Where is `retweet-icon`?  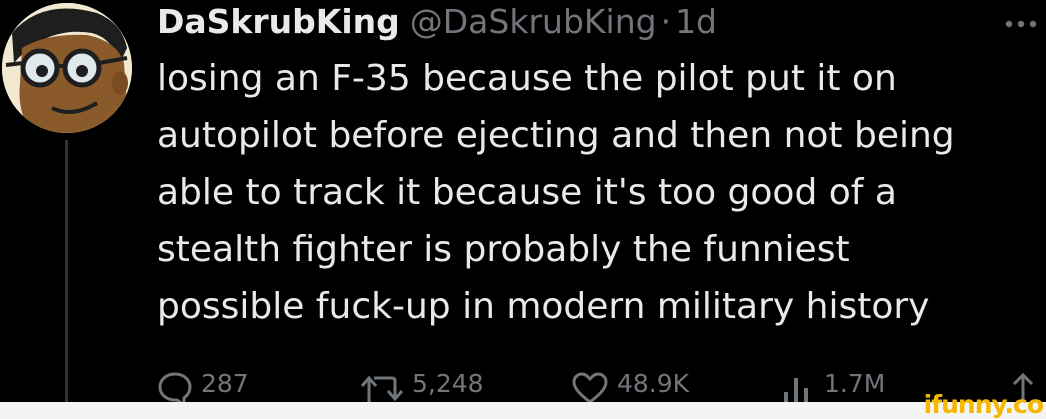
retweet-icon is located at coordinates (382, 388).